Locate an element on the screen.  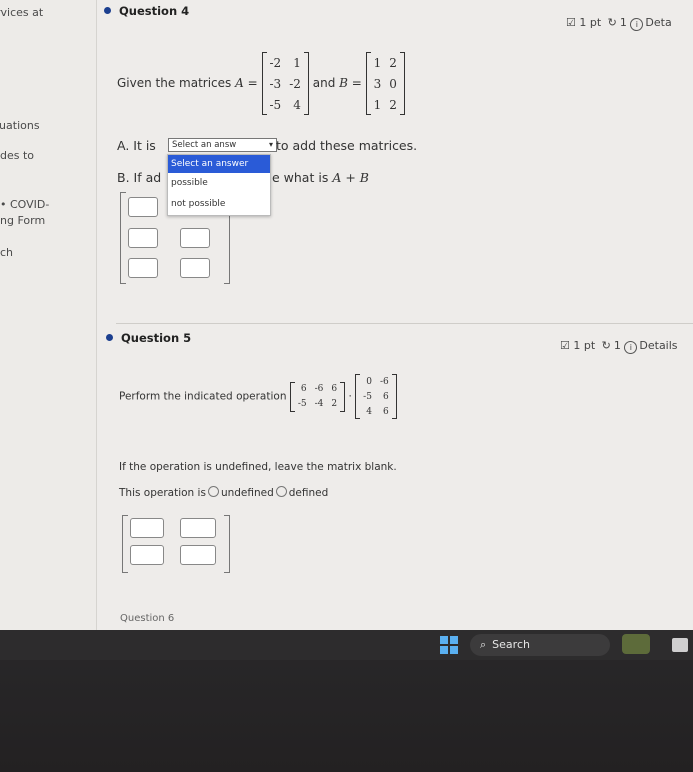
and-text: and is located at coordinates (324, 83).